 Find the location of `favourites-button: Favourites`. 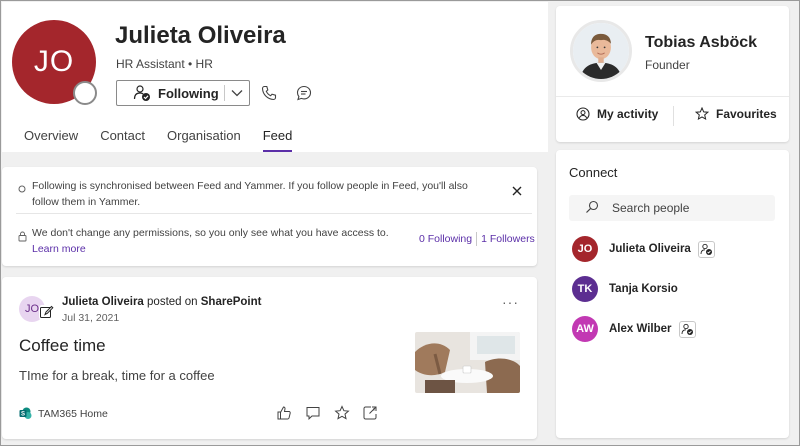

favourites-button: Favourites is located at coordinates (736, 114).